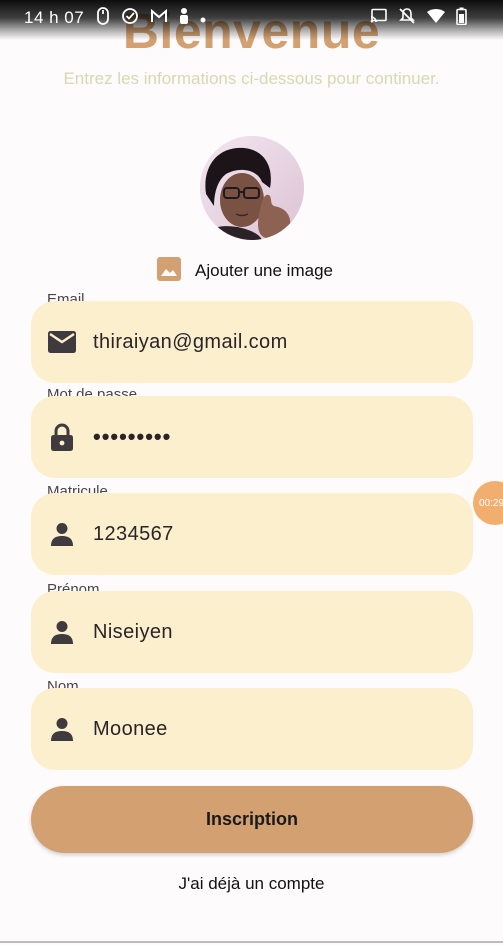 The image size is (503, 945). I want to click on recording-timer-bubble: 00:29, so click(488, 503).